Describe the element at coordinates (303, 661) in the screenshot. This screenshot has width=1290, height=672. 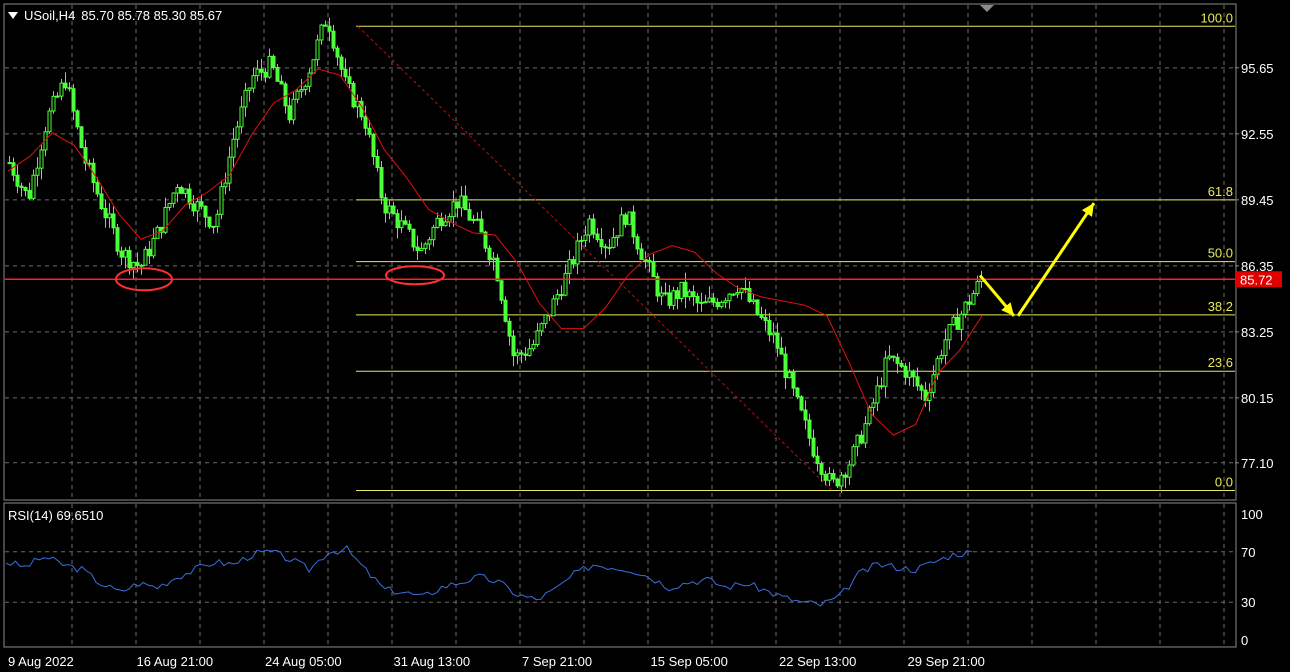
I see `time-tick-label: 24 Aug 05:00` at that location.